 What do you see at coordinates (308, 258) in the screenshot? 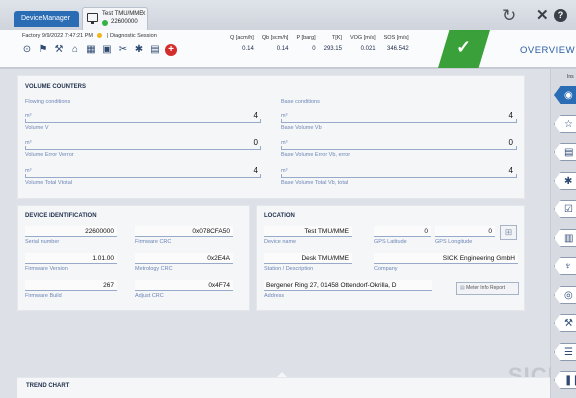
I see `station-field: Desk TMU/MME` at bounding box center [308, 258].